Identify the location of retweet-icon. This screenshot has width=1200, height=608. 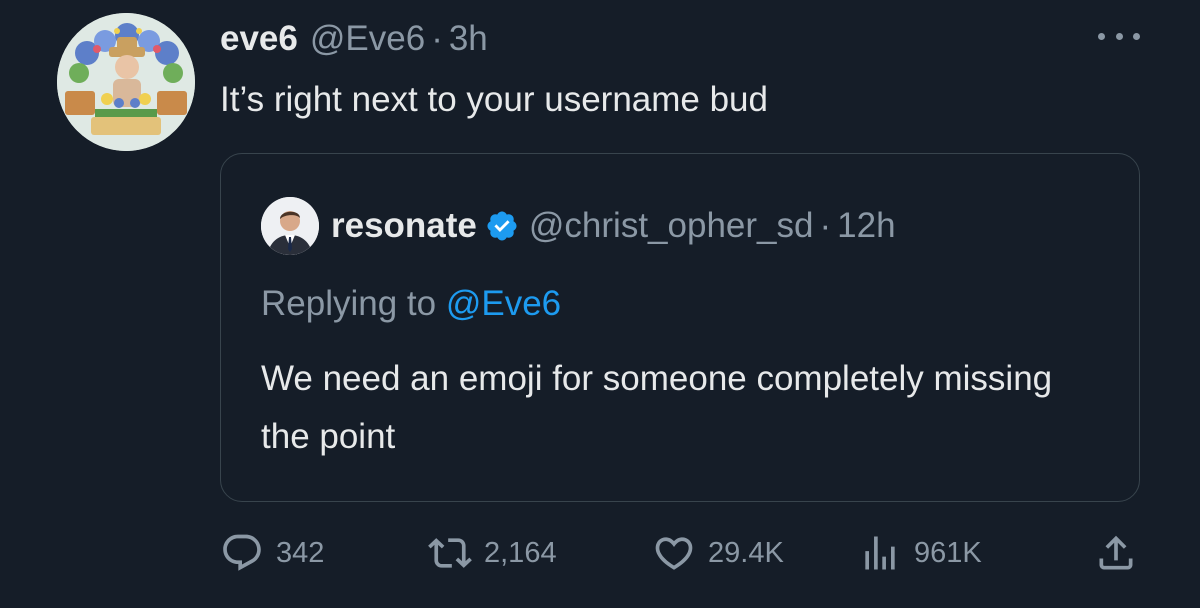
(450, 553).